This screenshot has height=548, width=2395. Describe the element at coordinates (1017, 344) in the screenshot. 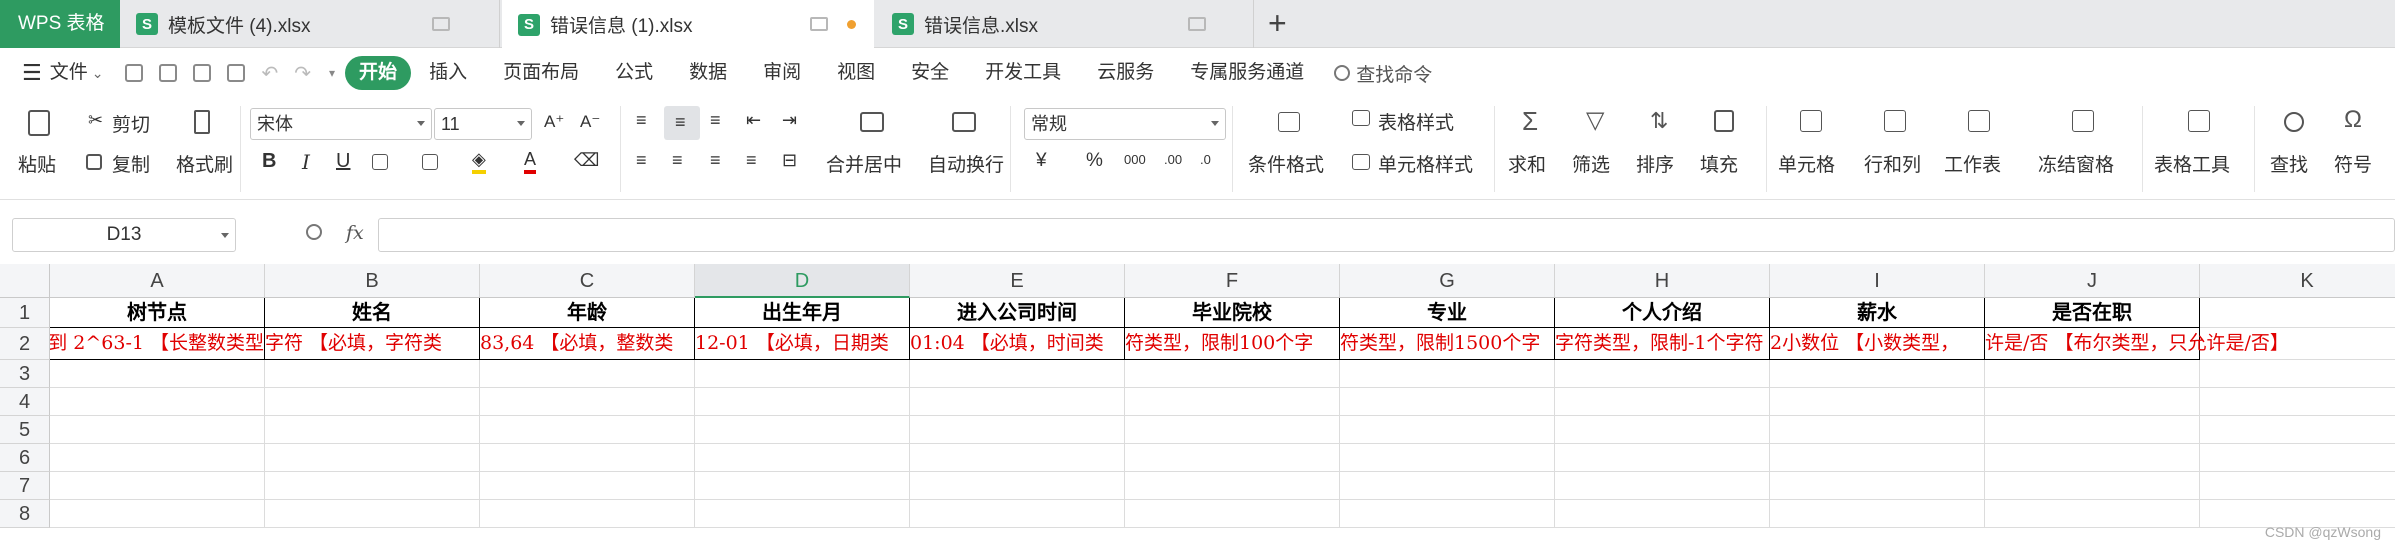

I see `cell-e2: 01:04 【必填，时间类` at that location.